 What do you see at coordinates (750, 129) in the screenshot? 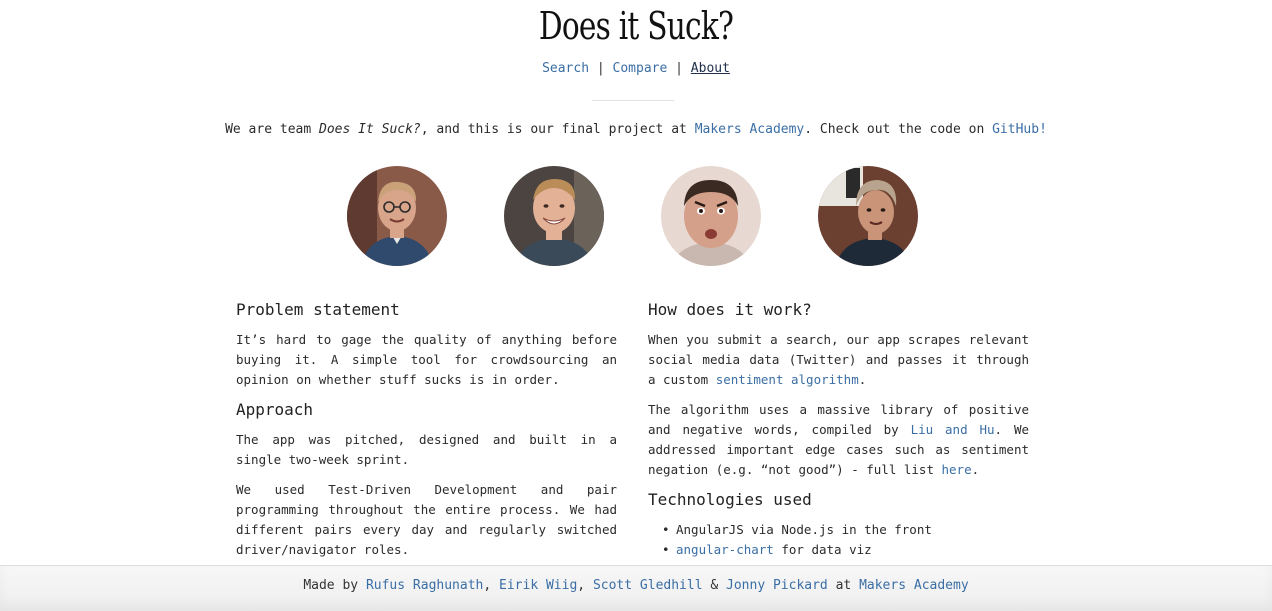
I see `makers-academy-link: Makers Academy` at bounding box center [750, 129].